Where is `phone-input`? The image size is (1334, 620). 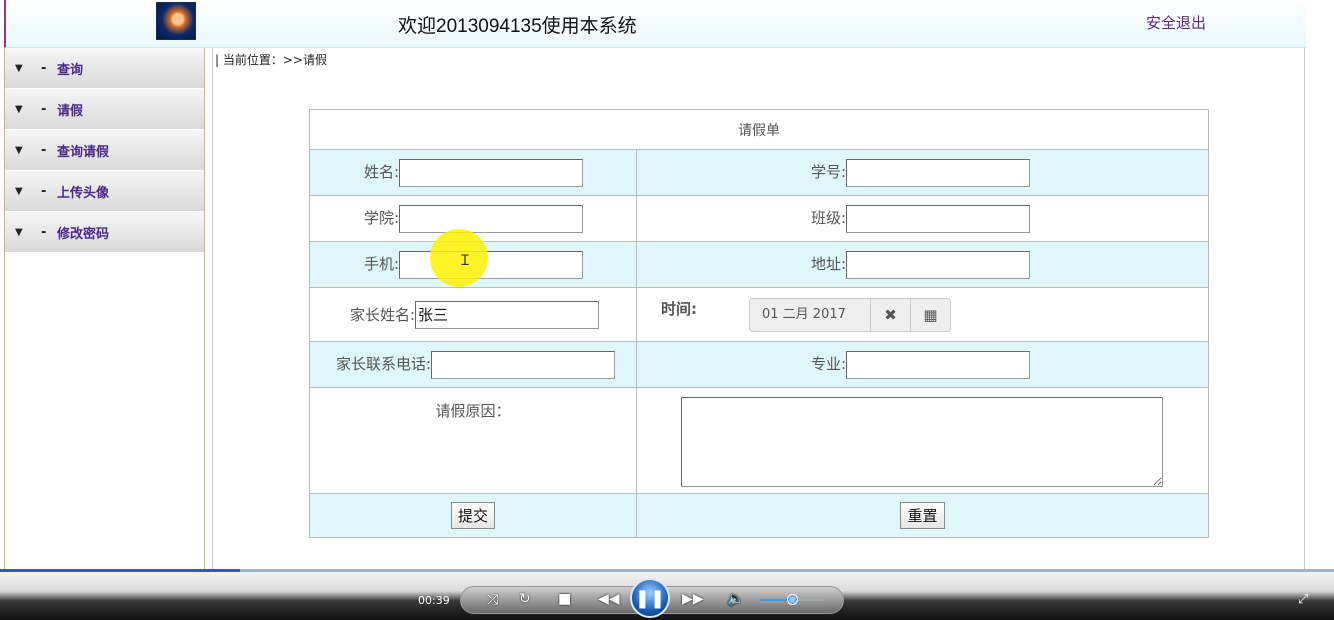 phone-input is located at coordinates (491, 264).